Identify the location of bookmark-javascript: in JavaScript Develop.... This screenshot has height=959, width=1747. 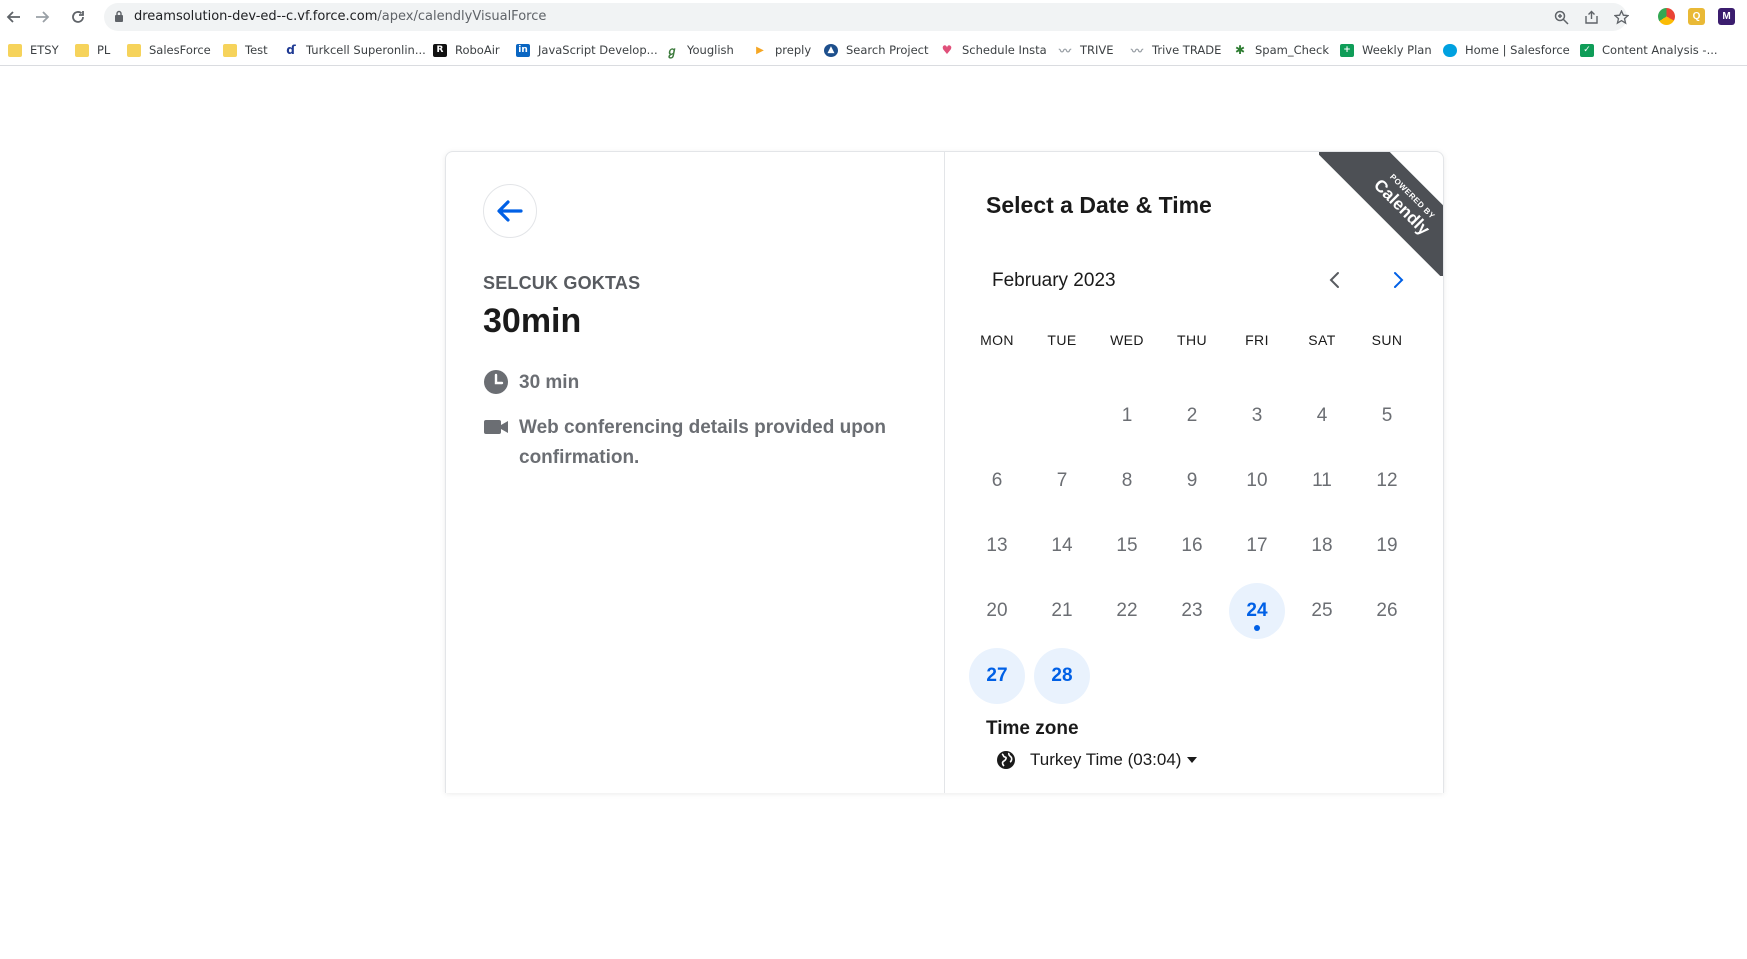
(587, 50).